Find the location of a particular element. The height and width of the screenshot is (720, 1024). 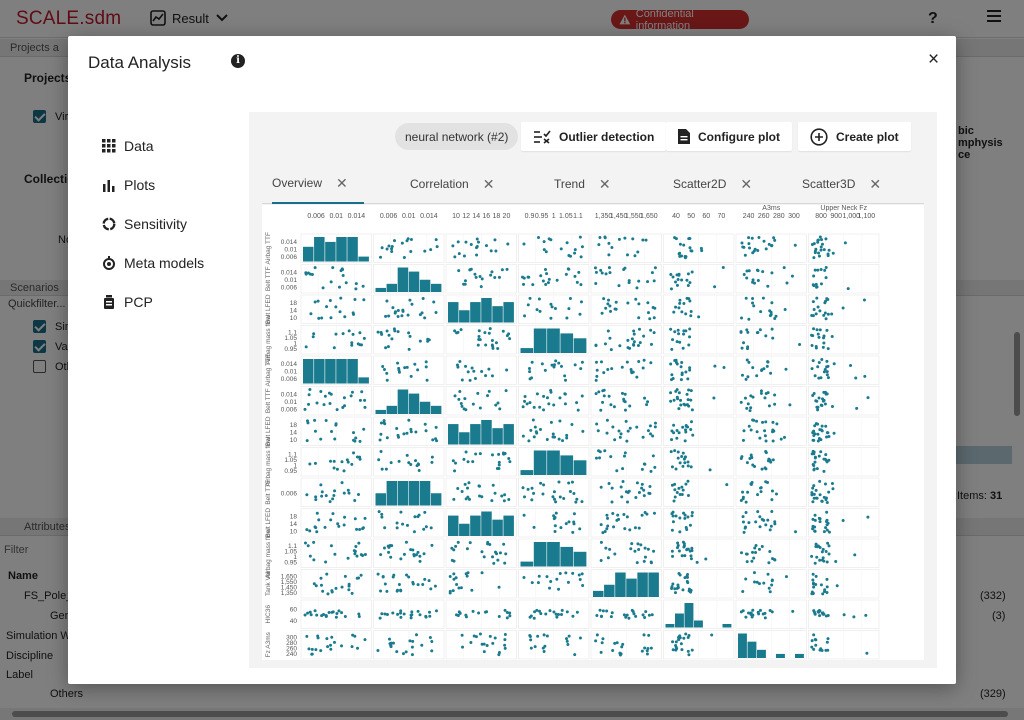

nav-item-pcp: PCP is located at coordinates (177, 301).